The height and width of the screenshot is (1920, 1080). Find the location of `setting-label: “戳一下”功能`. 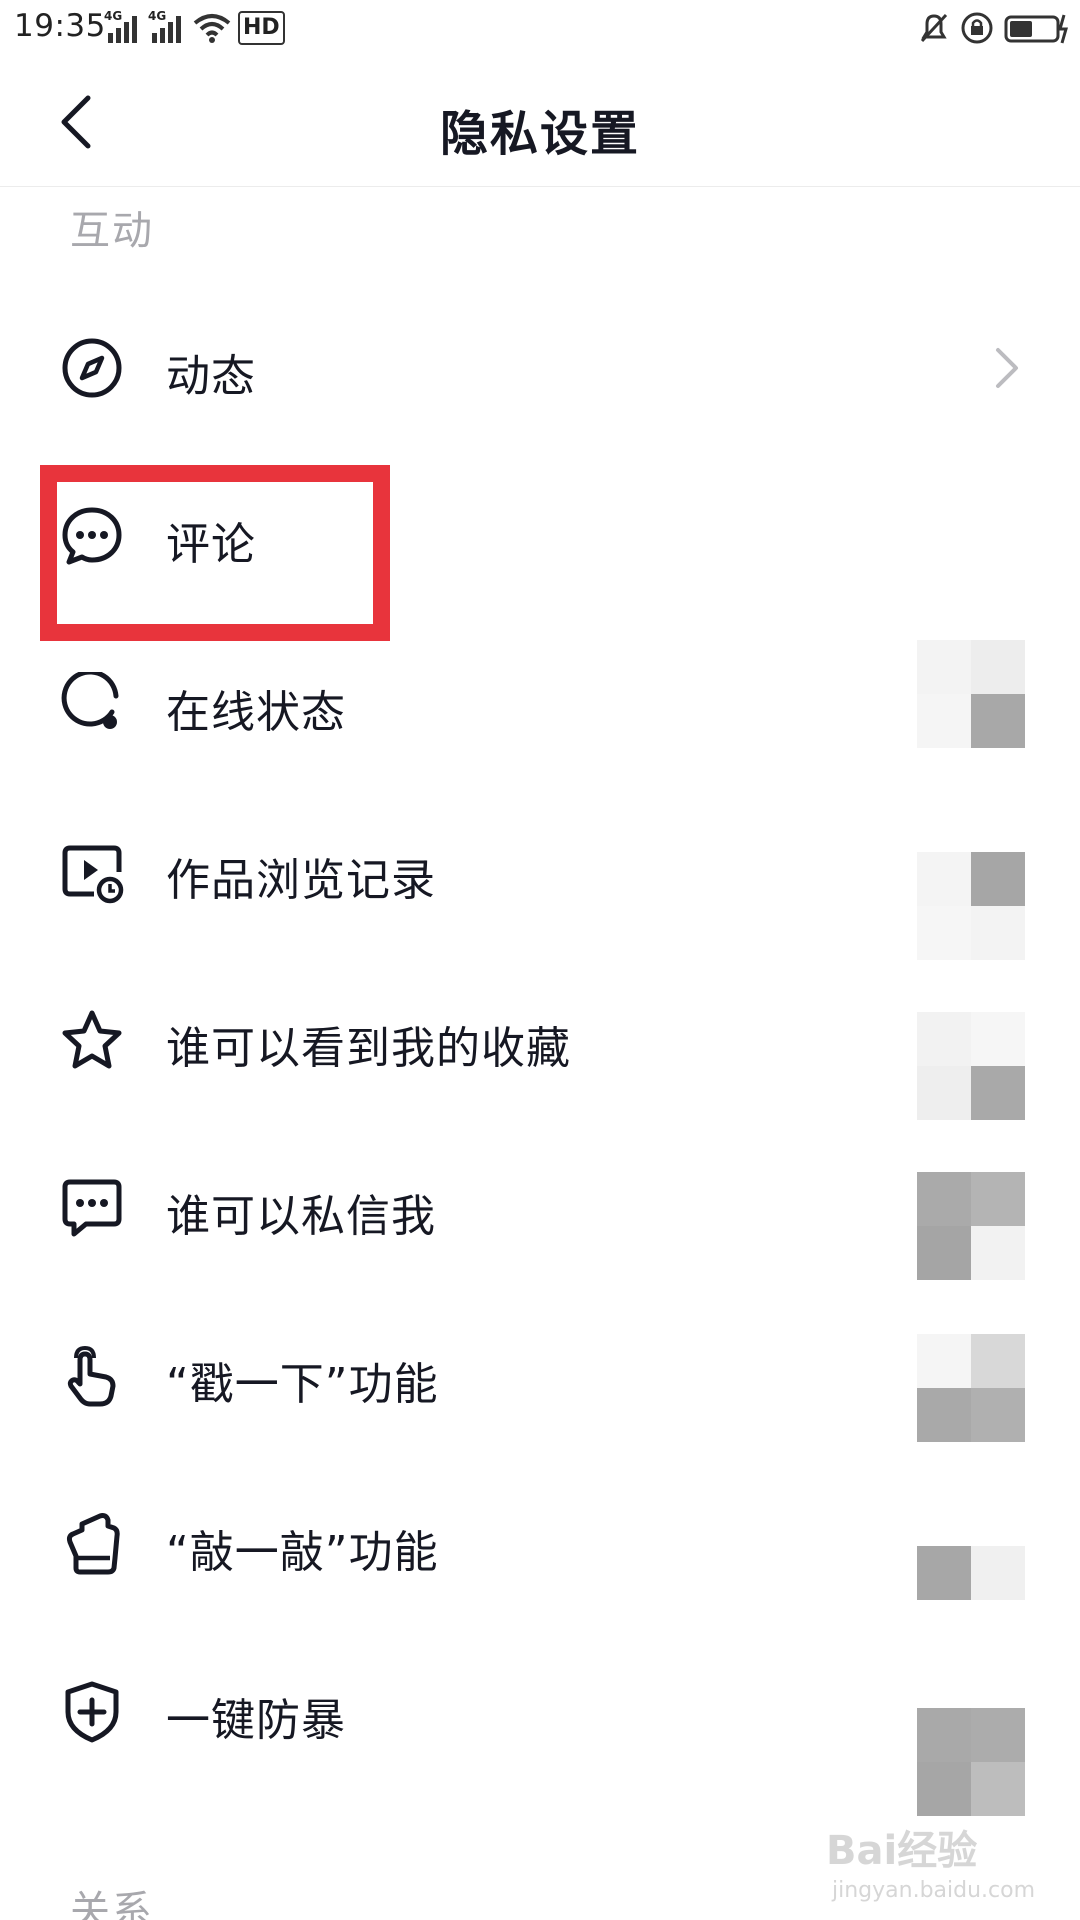

setting-label: “戳一下”功能 is located at coordinates (302, 1384).